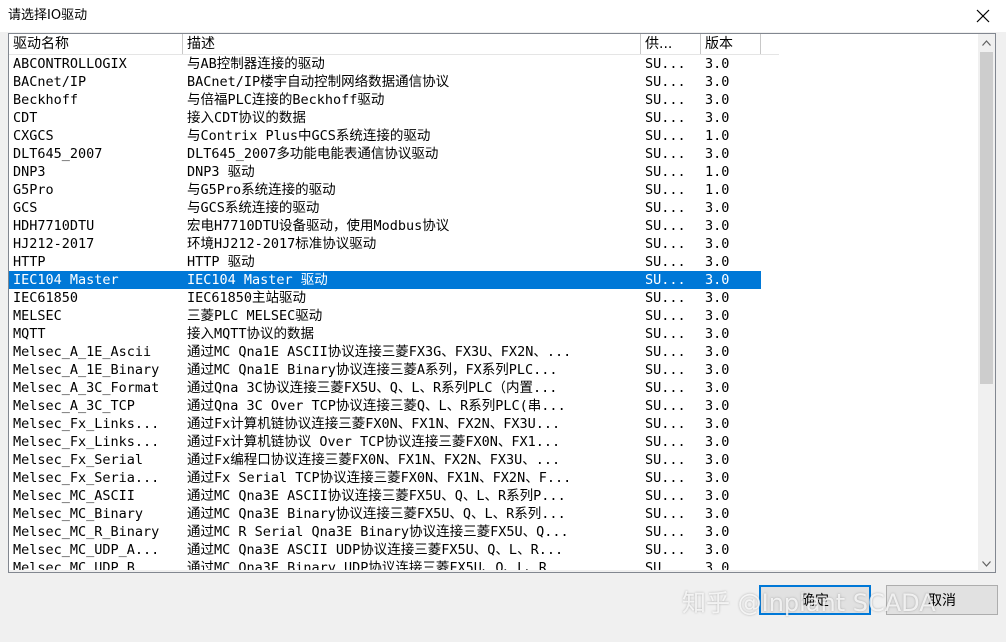 This screenshot has width=1006, height=642. What do you see at coordinates (313, 154) in the screenshot?
I see `cell-description: DLT645_2007多功能电能表通信协议驱动` at bounding box center [313, 154].